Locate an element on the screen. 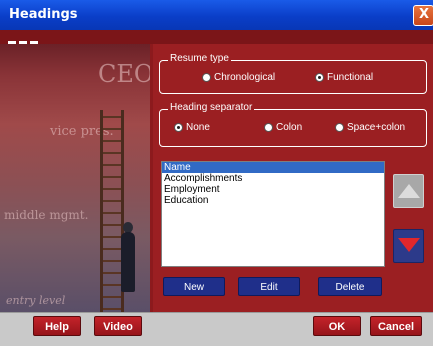  radio-none: None is located at coordinates (192, 127).